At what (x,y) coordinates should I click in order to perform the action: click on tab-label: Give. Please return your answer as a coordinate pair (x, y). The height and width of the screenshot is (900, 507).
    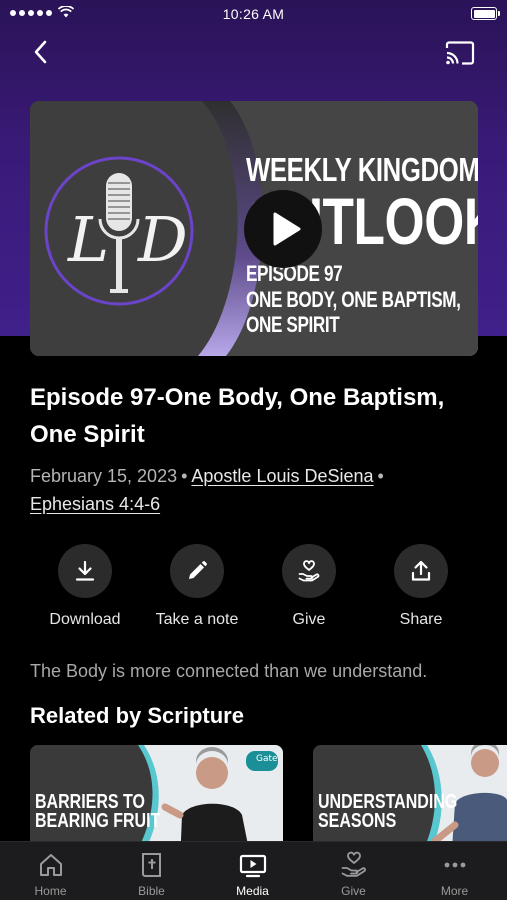
    Looking at the image, I should click on (353, 891).